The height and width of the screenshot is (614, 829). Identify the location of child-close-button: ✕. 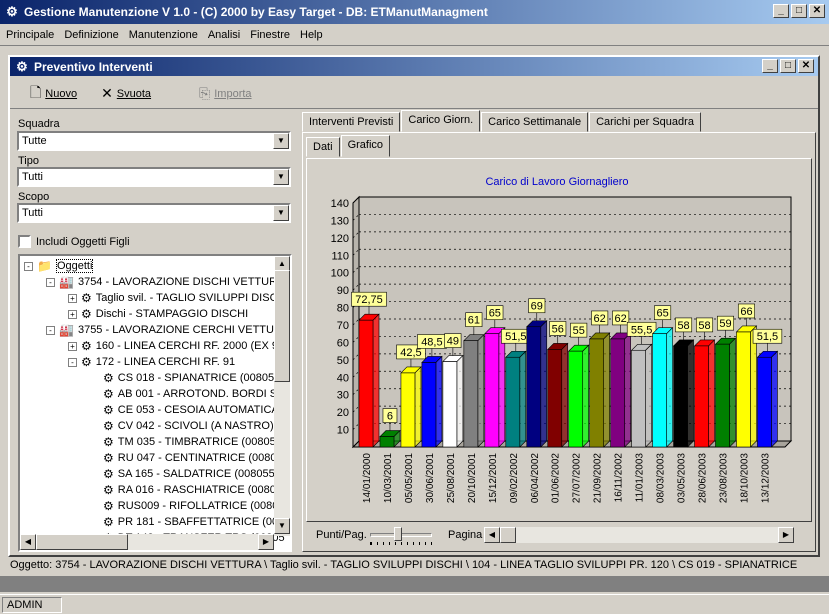
(806, 66).